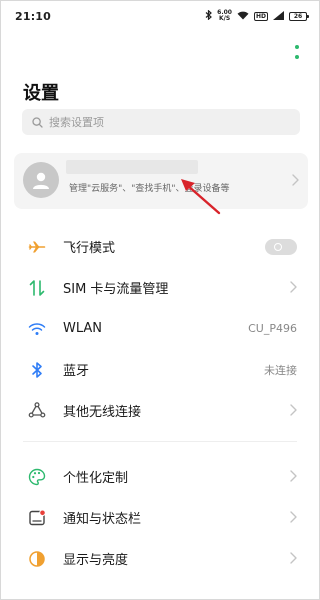 Image resolution: width=320 pixels, height=600 pixels. I want to click on bluetooth-icon, so click(37, 370).